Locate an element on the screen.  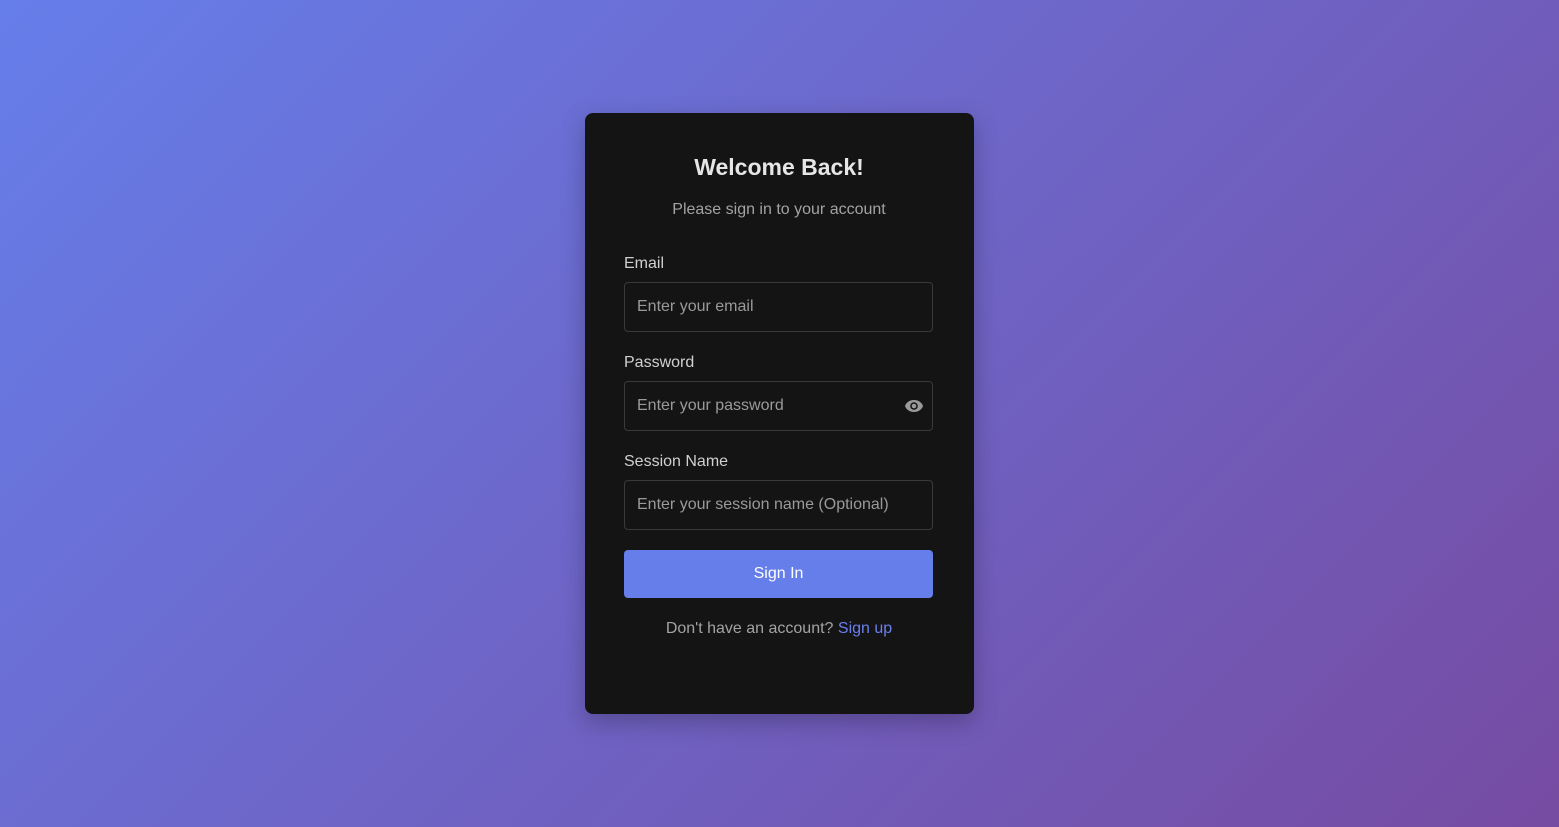
email-field-wrapper is located at coordinates (778, 307).